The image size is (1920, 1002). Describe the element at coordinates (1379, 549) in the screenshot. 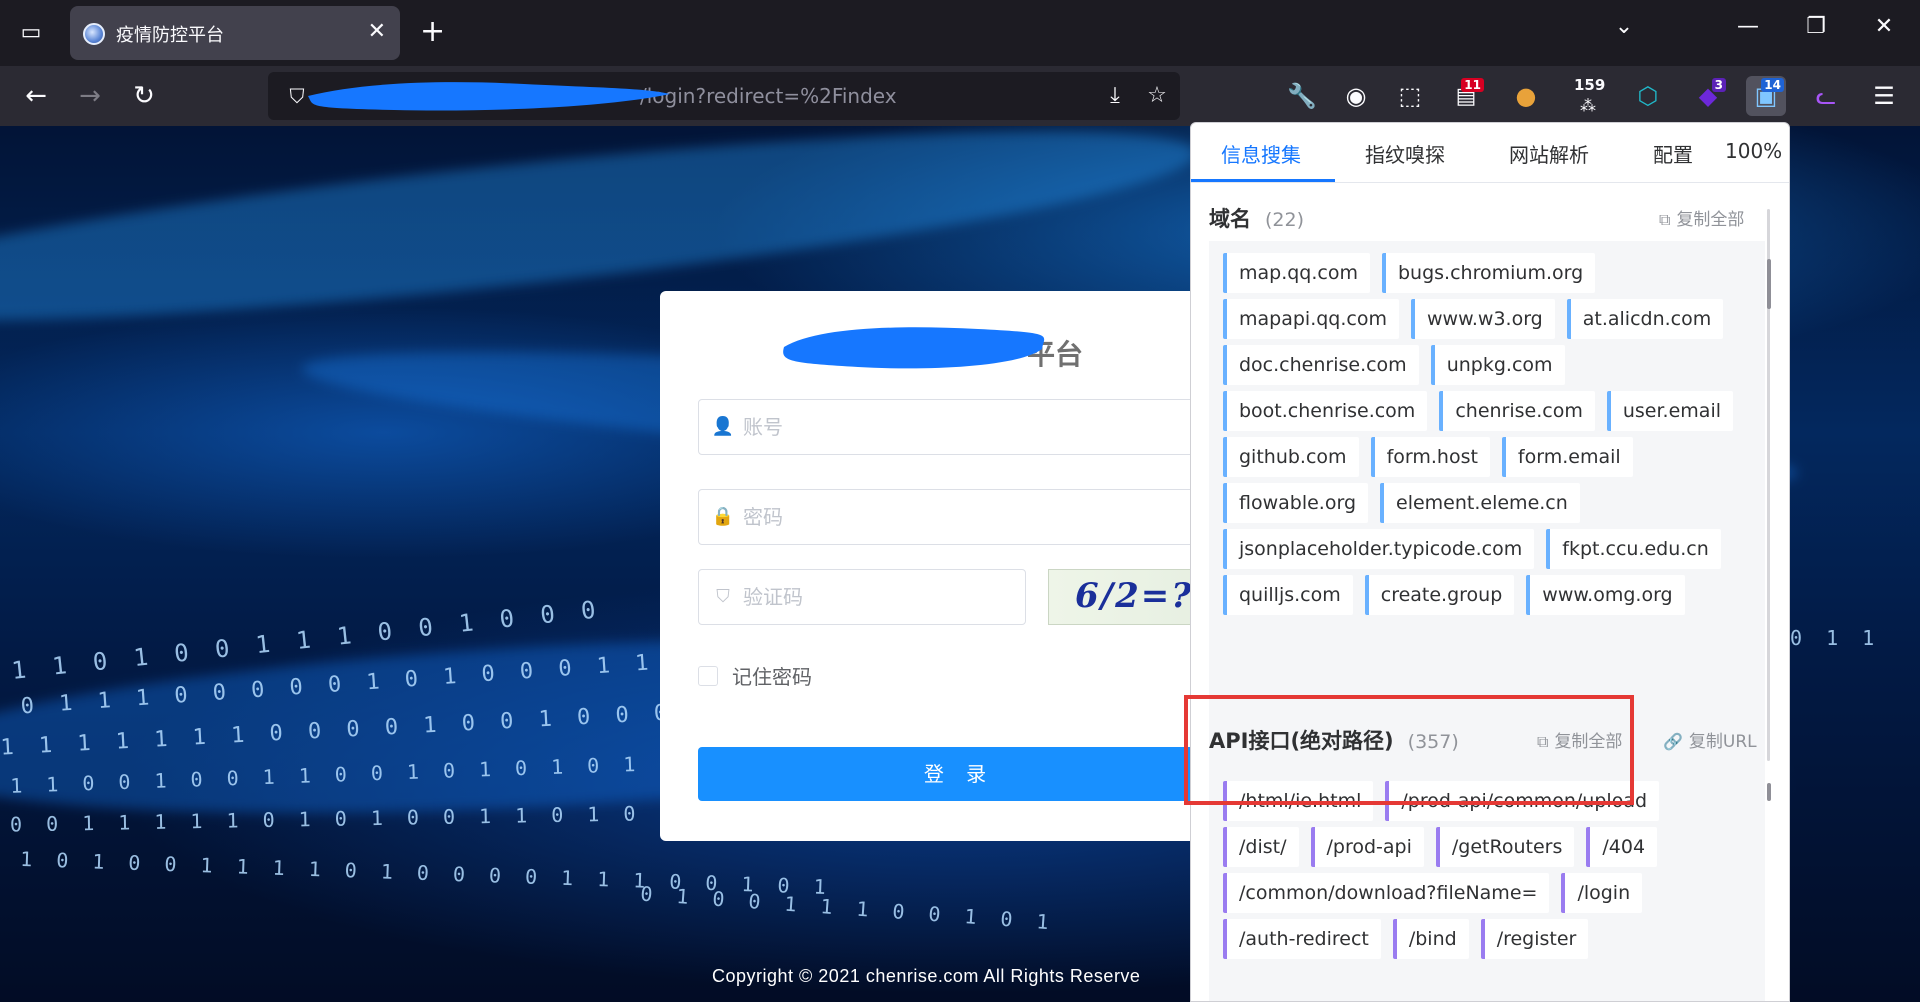

I see `domains-tag: jsonplaceholder.typicode.com` at that location.